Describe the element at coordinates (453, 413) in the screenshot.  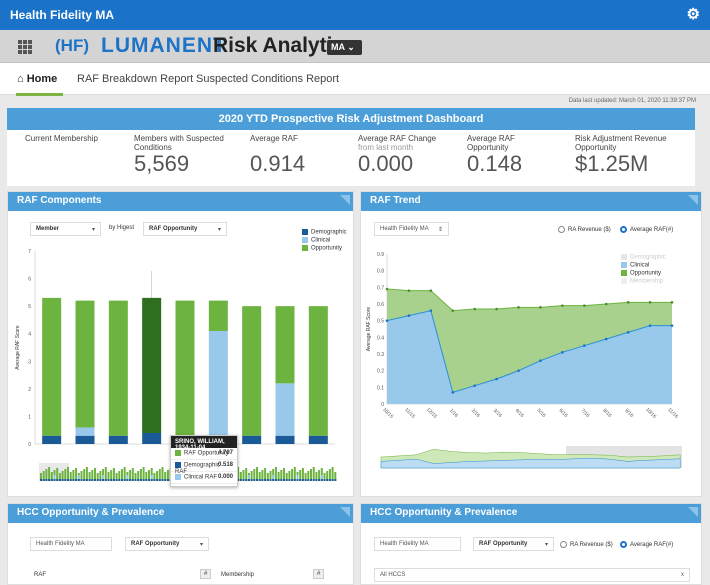
I see `x-tick-label: 1/16` at that location.